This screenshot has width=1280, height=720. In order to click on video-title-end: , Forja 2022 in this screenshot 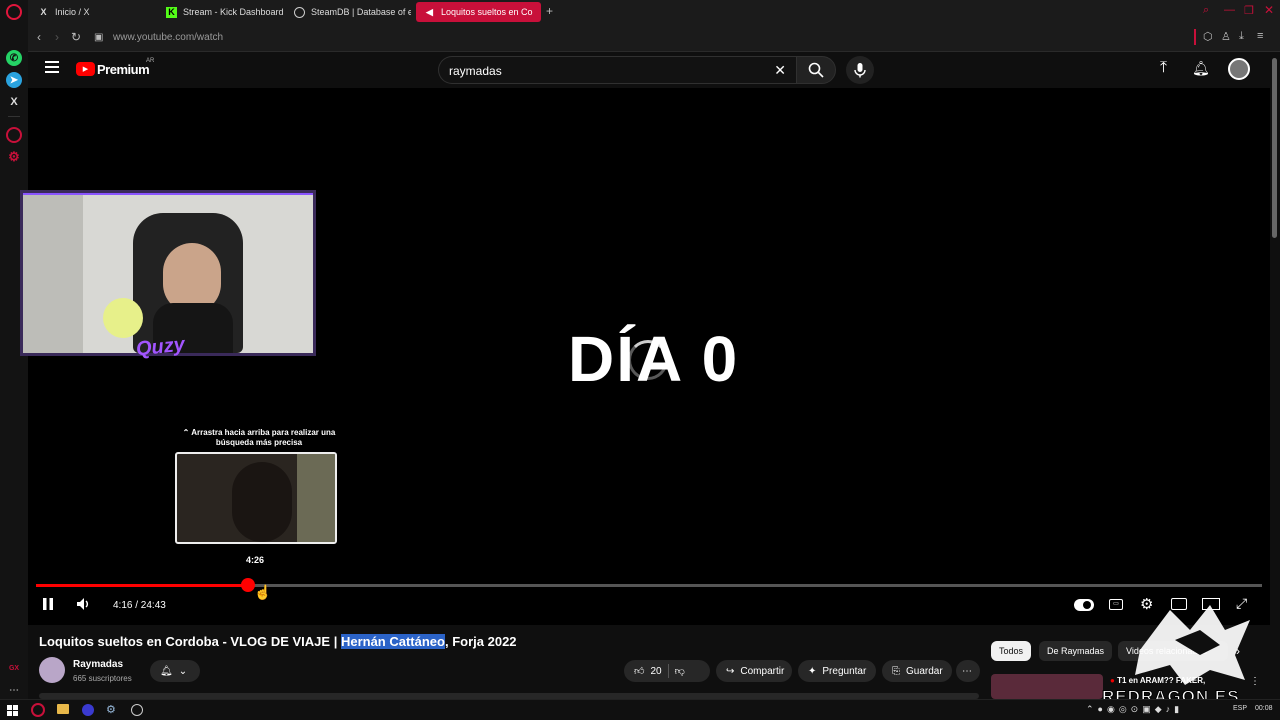, I will do `click(480, 641)`.